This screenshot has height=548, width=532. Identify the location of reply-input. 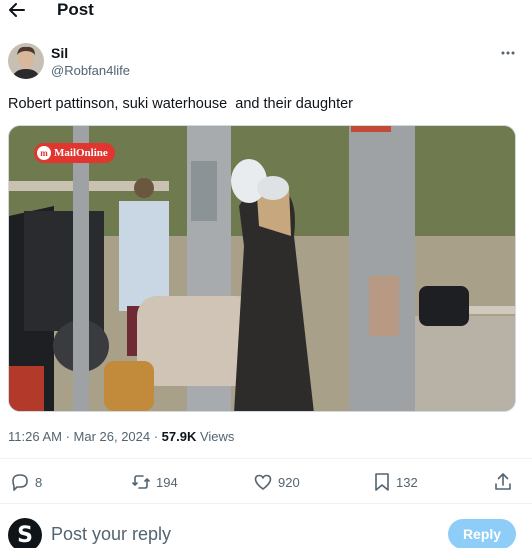
(236, 534).